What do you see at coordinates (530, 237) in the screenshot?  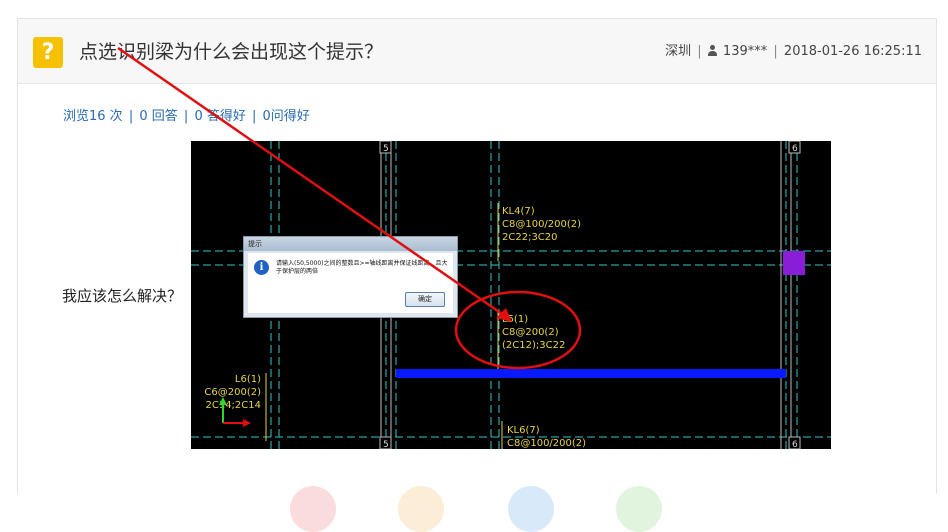 I see `cad-label: 2C22;3C20` at bounding box center [530, 237].